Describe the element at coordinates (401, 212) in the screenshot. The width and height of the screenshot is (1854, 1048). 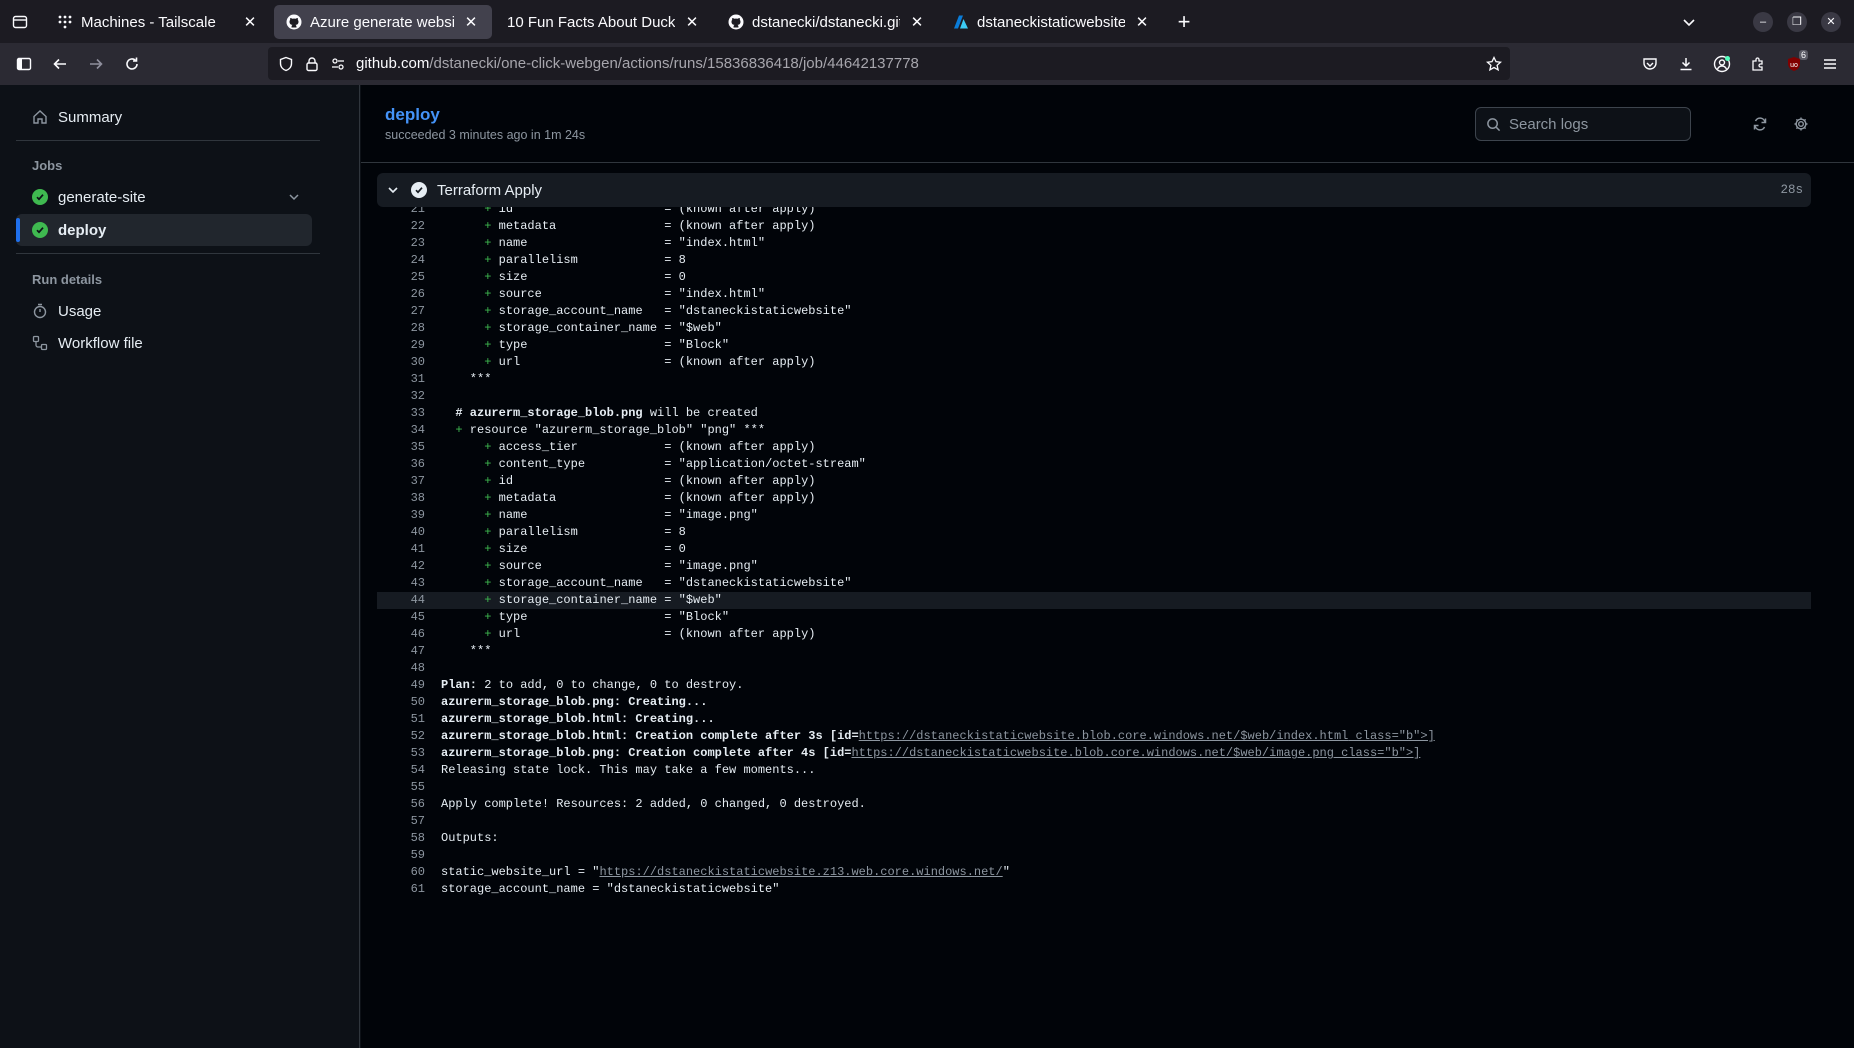
I see `log-line-number: 21` at that location.